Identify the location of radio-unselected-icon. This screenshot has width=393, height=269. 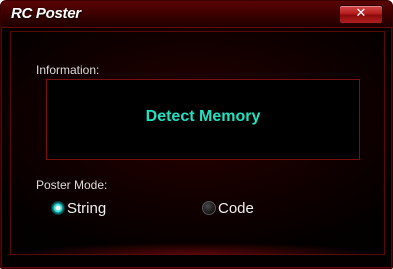
(209, 208).